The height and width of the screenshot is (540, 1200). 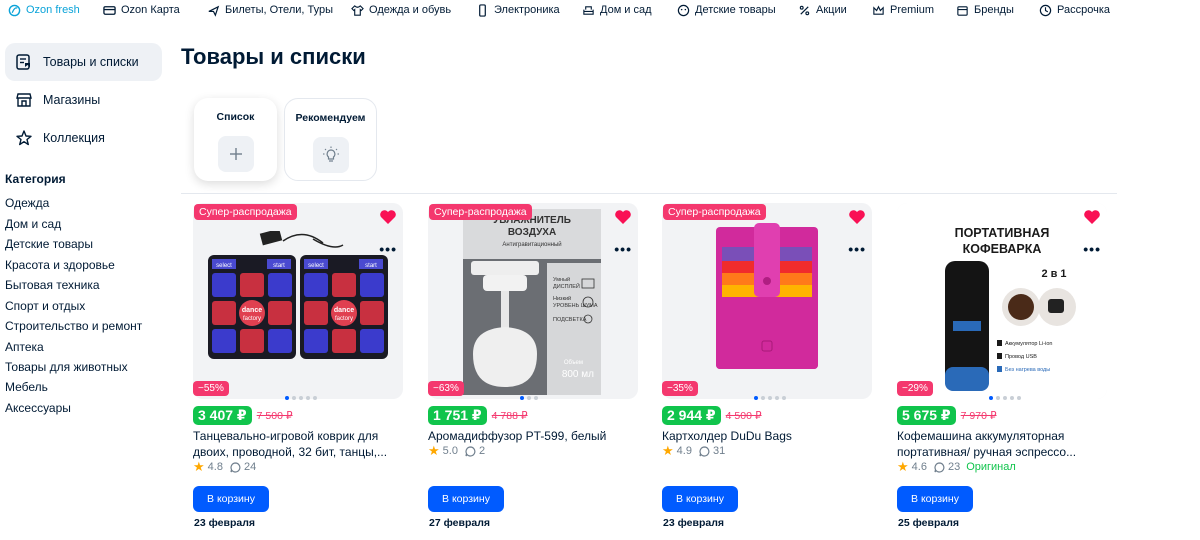 I want to click on nav-item-ozon-card: Ozon Карта, so click(x=141, y=10).